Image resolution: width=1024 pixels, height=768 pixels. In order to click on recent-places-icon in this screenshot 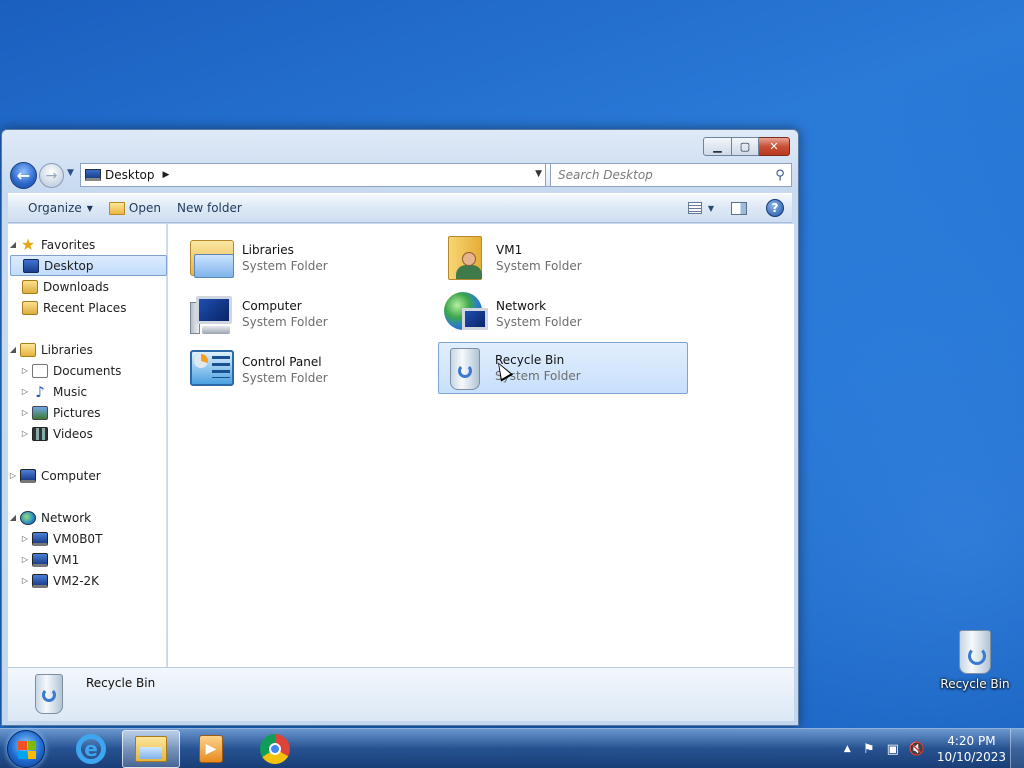, I will do `click(30, 307)`.